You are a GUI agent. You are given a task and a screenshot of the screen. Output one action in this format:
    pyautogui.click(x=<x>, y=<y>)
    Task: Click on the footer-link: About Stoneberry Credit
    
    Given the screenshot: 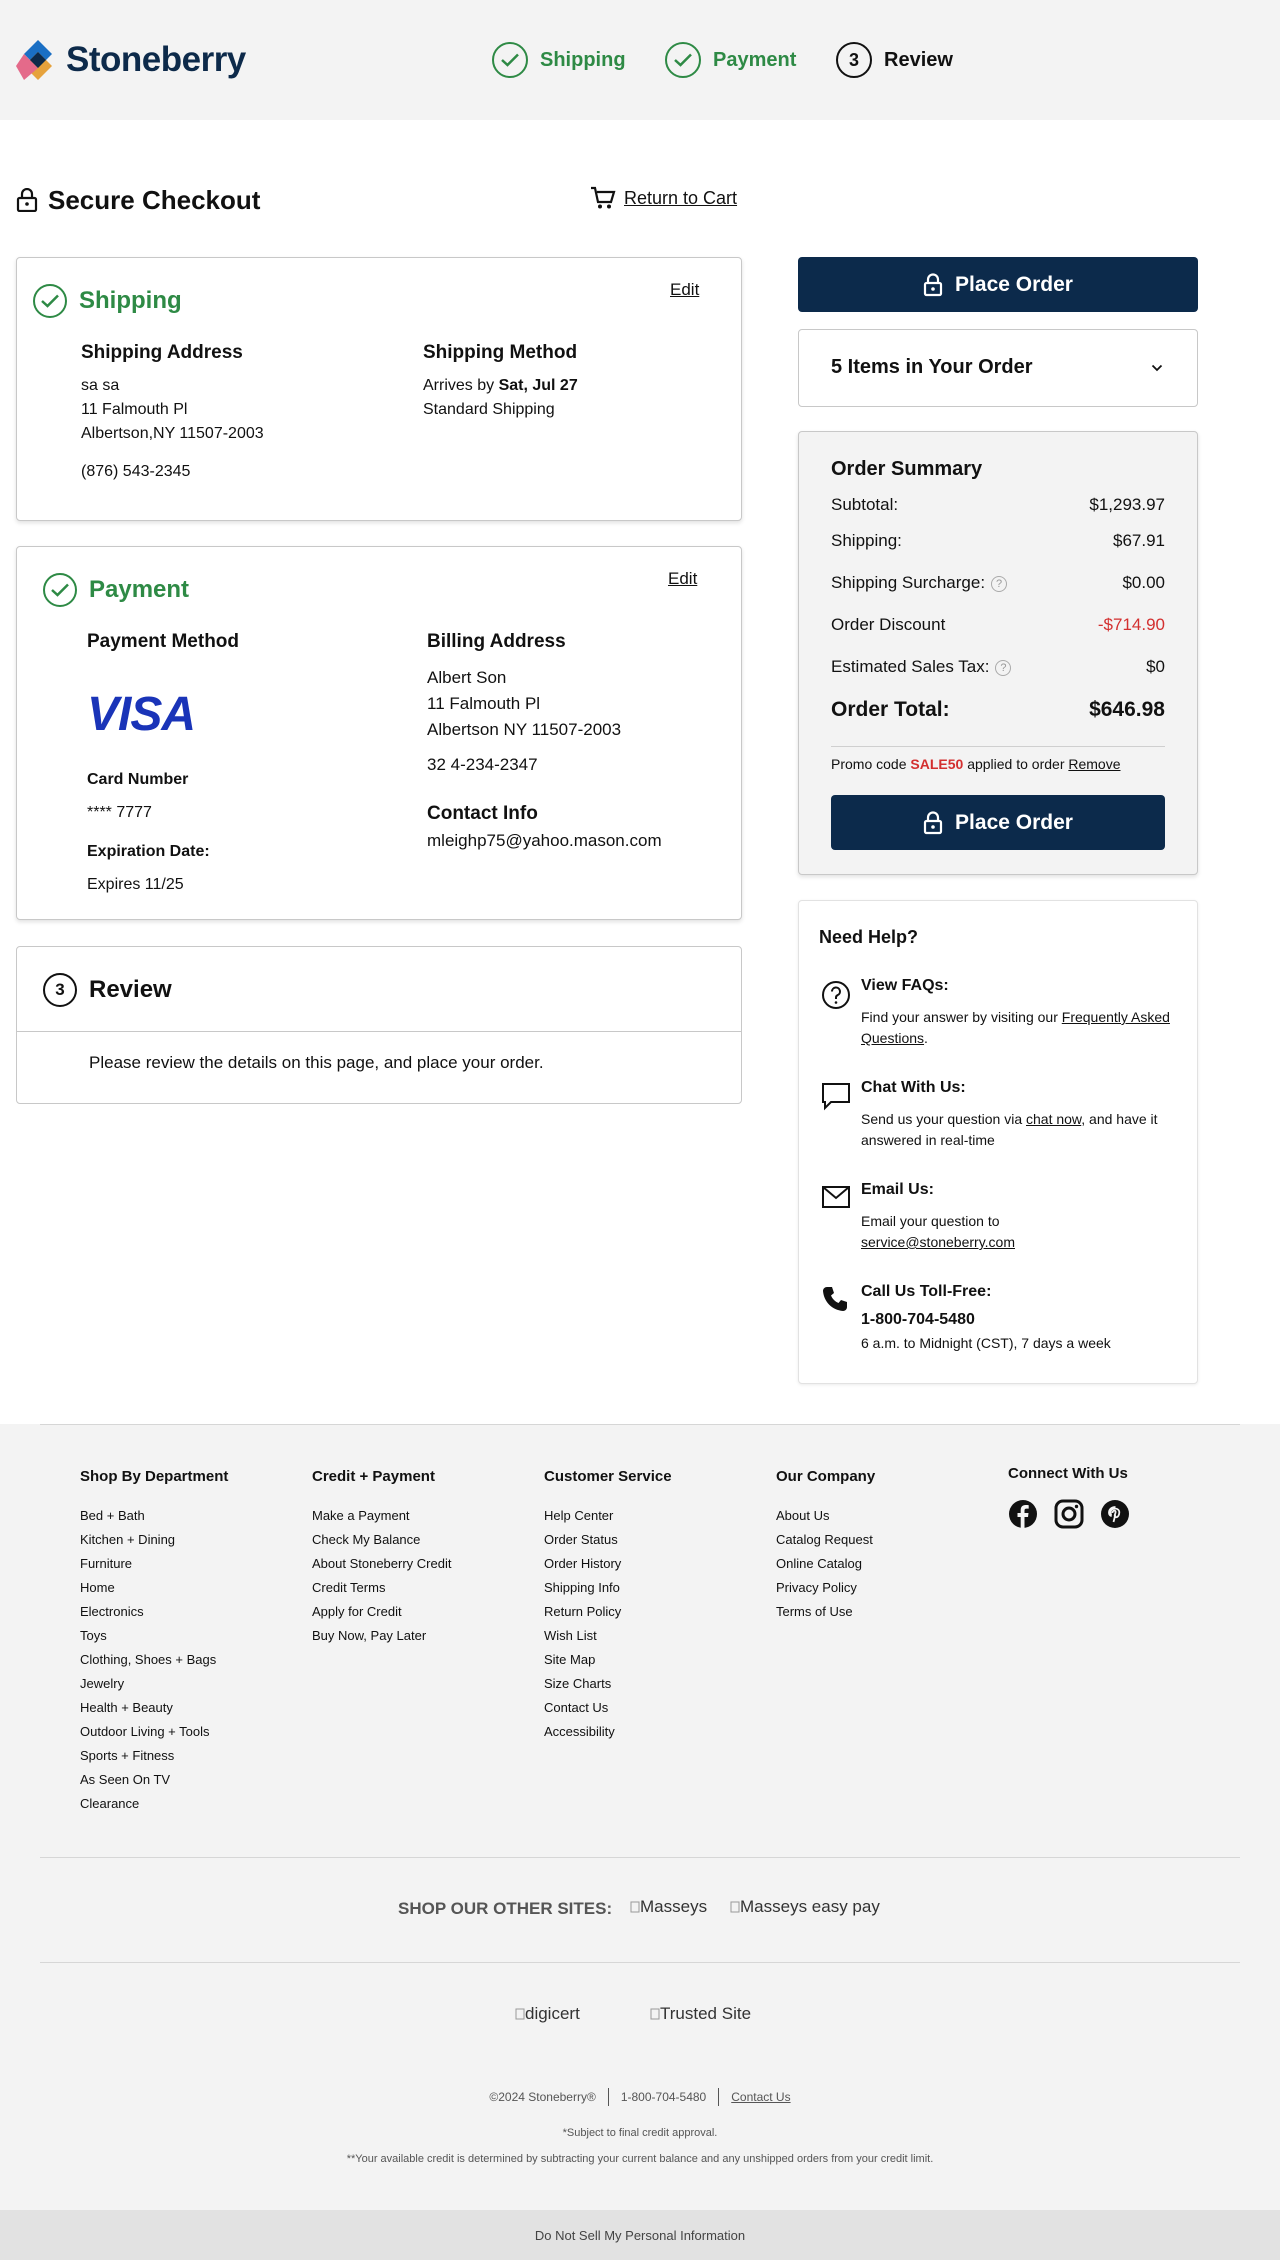 What is the action you would take?
    pyautogui.click(x=381, y=1563)
    